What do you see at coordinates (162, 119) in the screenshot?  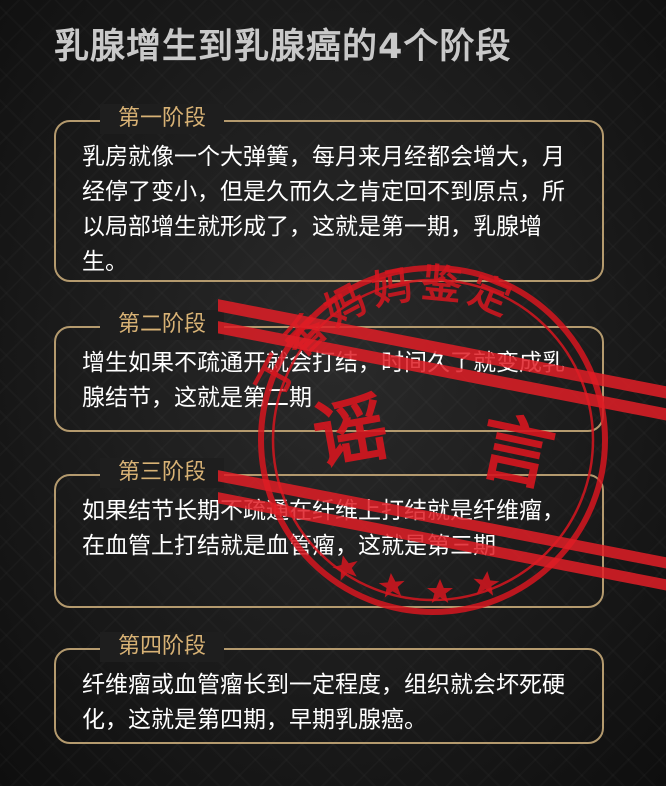 I see `stage-label: 第一阶段` at bounding box center [162, 119].